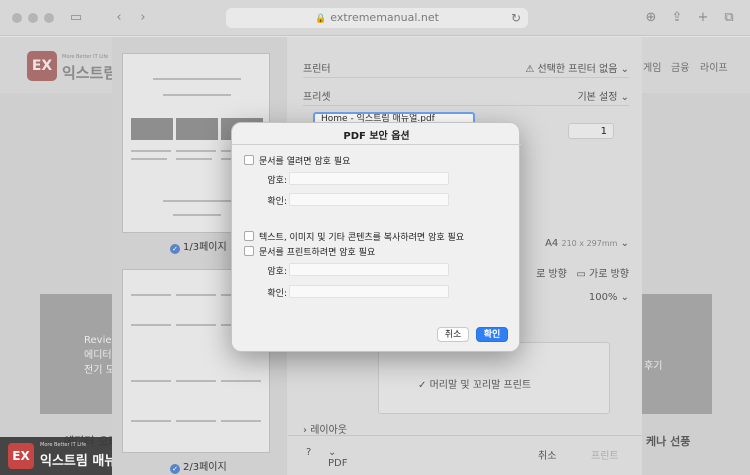 The width and height of the screenshot is (750, 475). What do you see at coordinates (668, 441) in the screenshot?
I see `article-title-right: 케나 선풍` at bounding box center [668, 441].